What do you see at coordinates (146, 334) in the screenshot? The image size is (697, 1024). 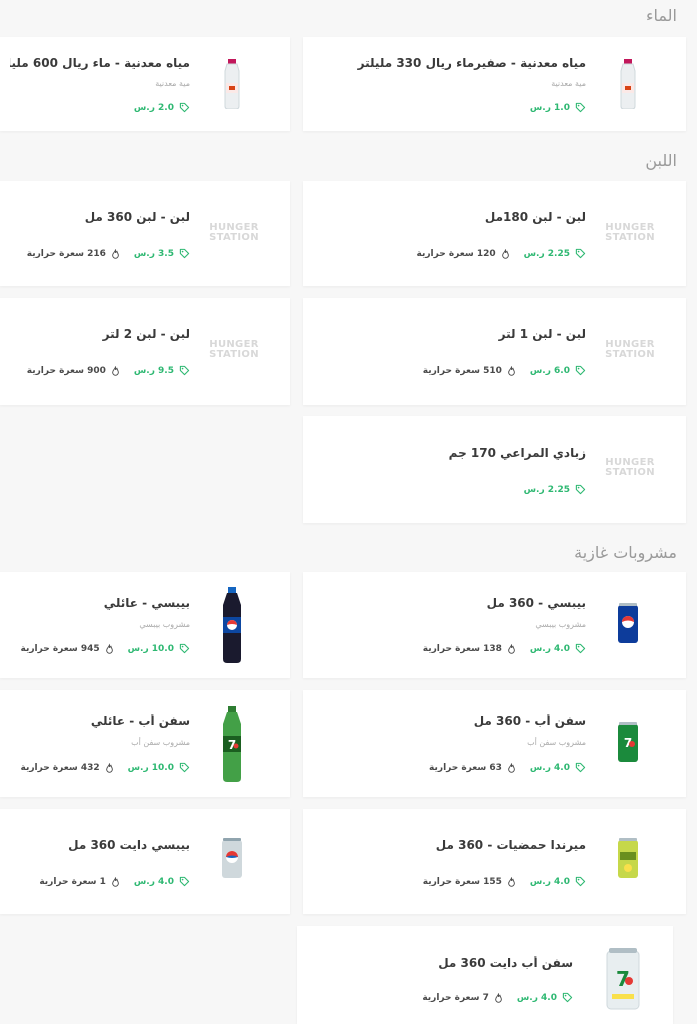 I see `item-name: لبن - لبن 2 لتر` at bounding box center [146, 334].